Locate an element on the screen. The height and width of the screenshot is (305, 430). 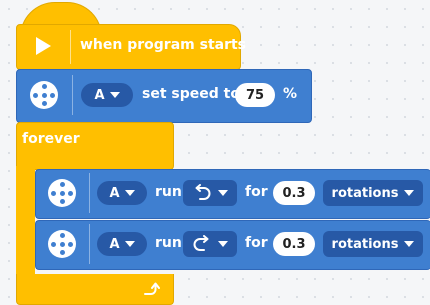
forever-arm is located at coordinates (25, 221).